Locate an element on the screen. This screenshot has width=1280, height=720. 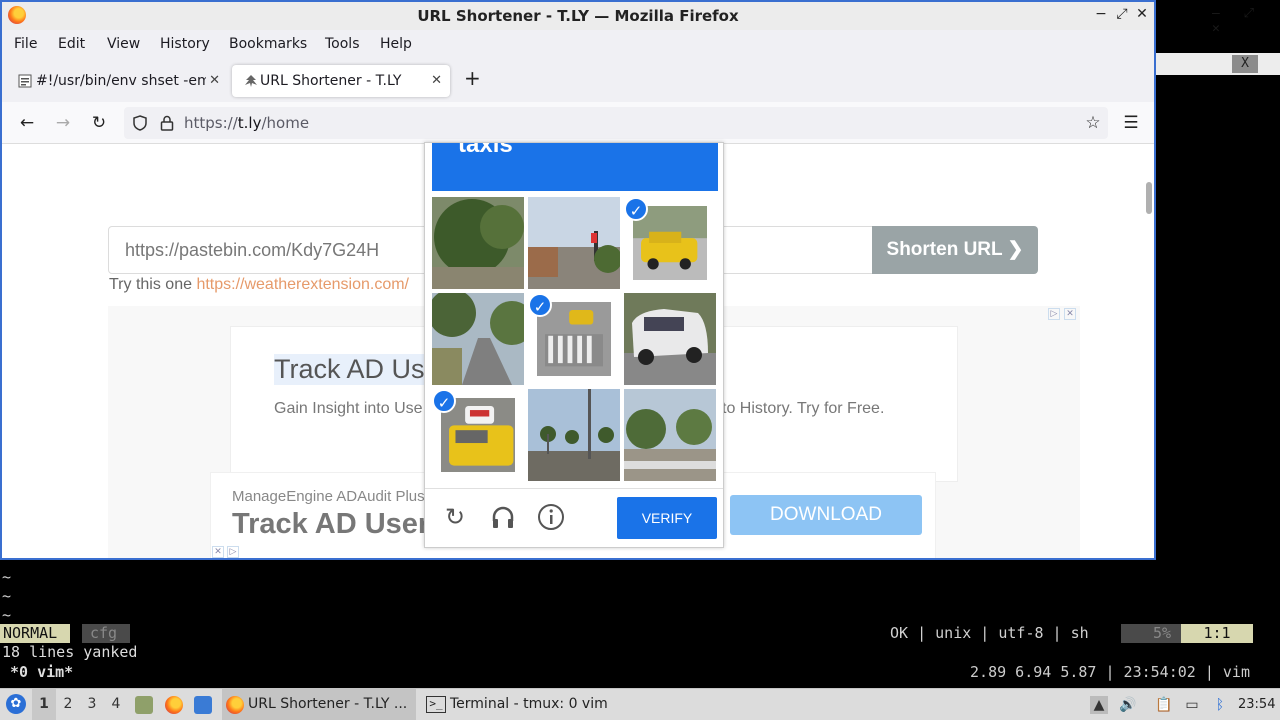
menu-tools: Tools is located at coordinates (342, 44).